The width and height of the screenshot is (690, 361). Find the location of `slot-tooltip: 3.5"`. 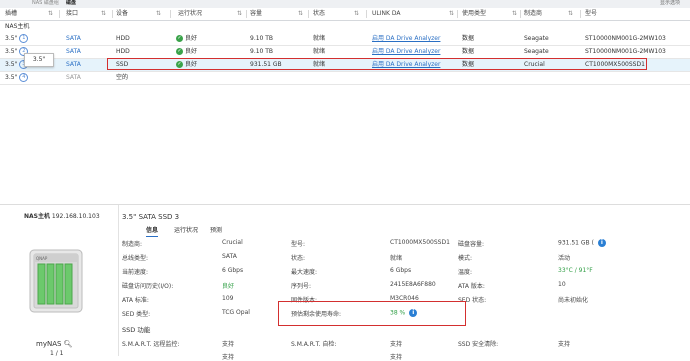

slot-tooltip: 3.5" is located at coordinates (39, 60).